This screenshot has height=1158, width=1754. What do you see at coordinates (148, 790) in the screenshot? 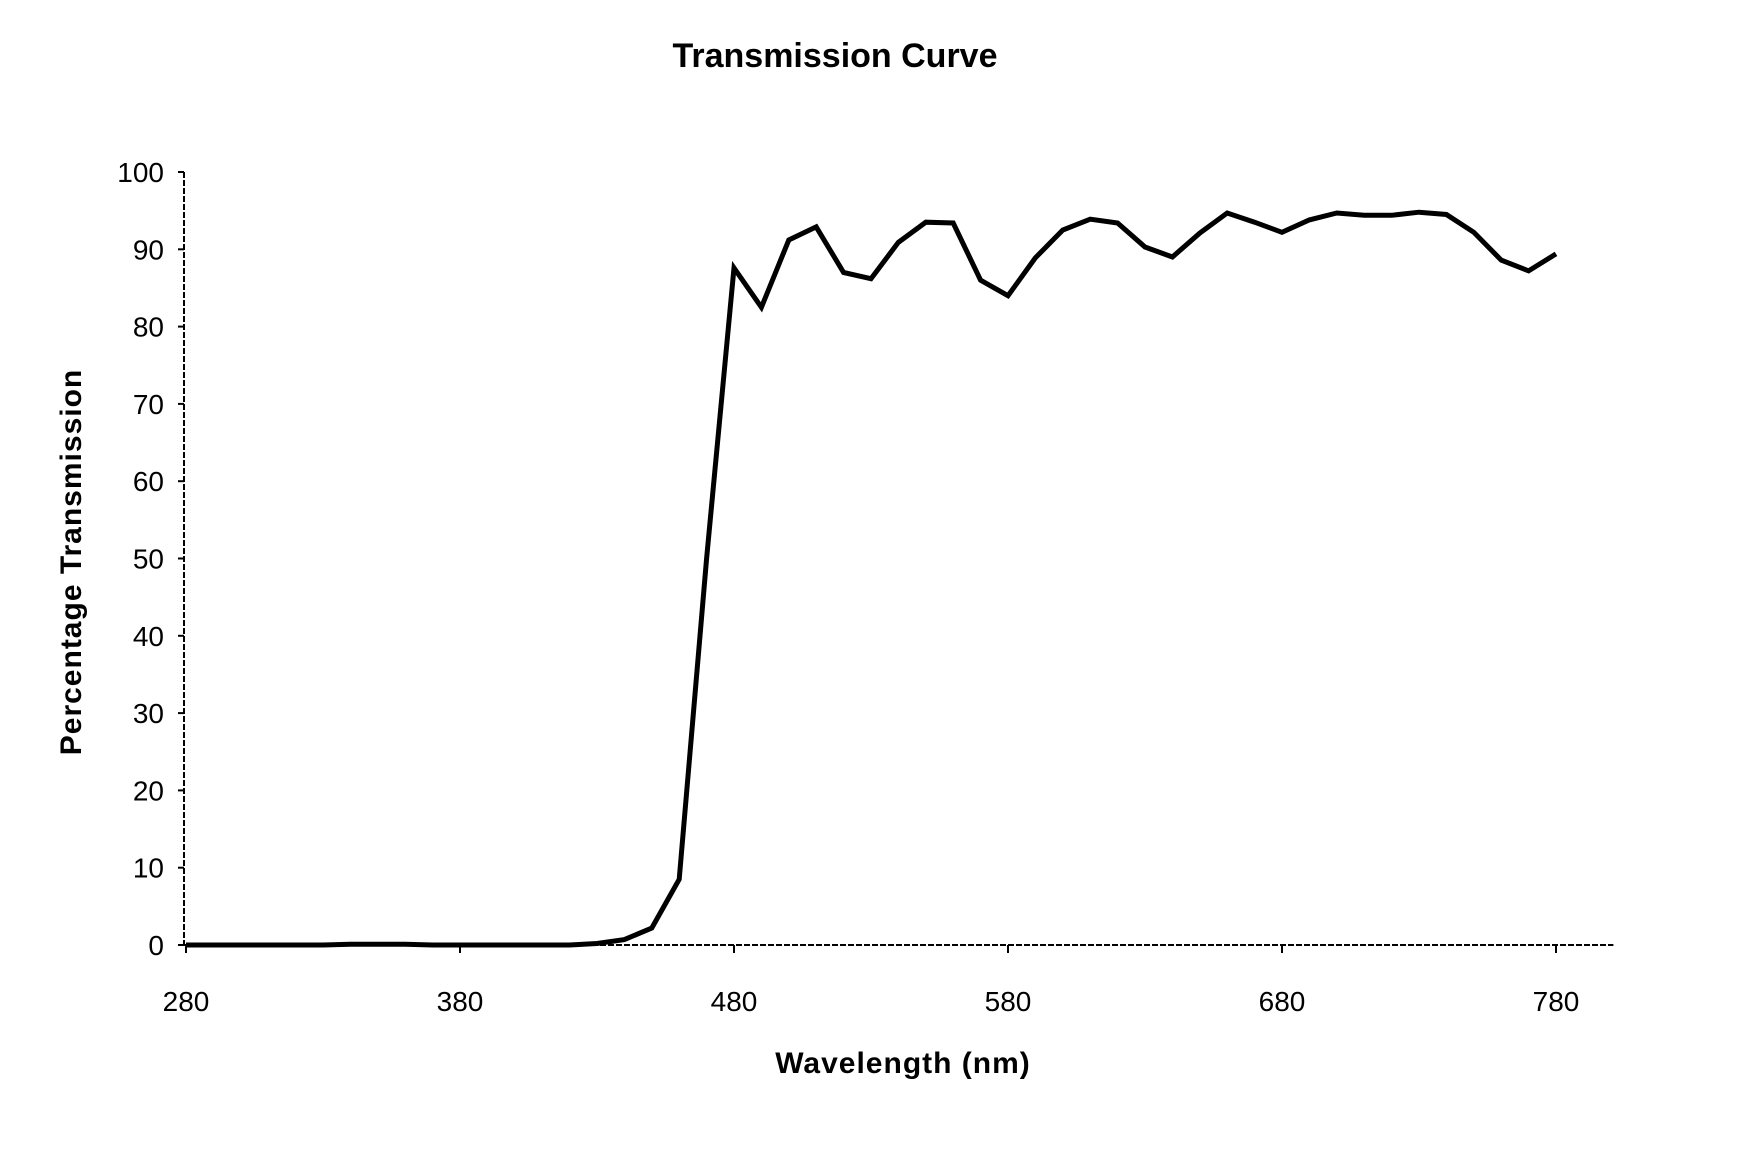
I see `y-tick-label: 20` at bounding box center [148, 790].